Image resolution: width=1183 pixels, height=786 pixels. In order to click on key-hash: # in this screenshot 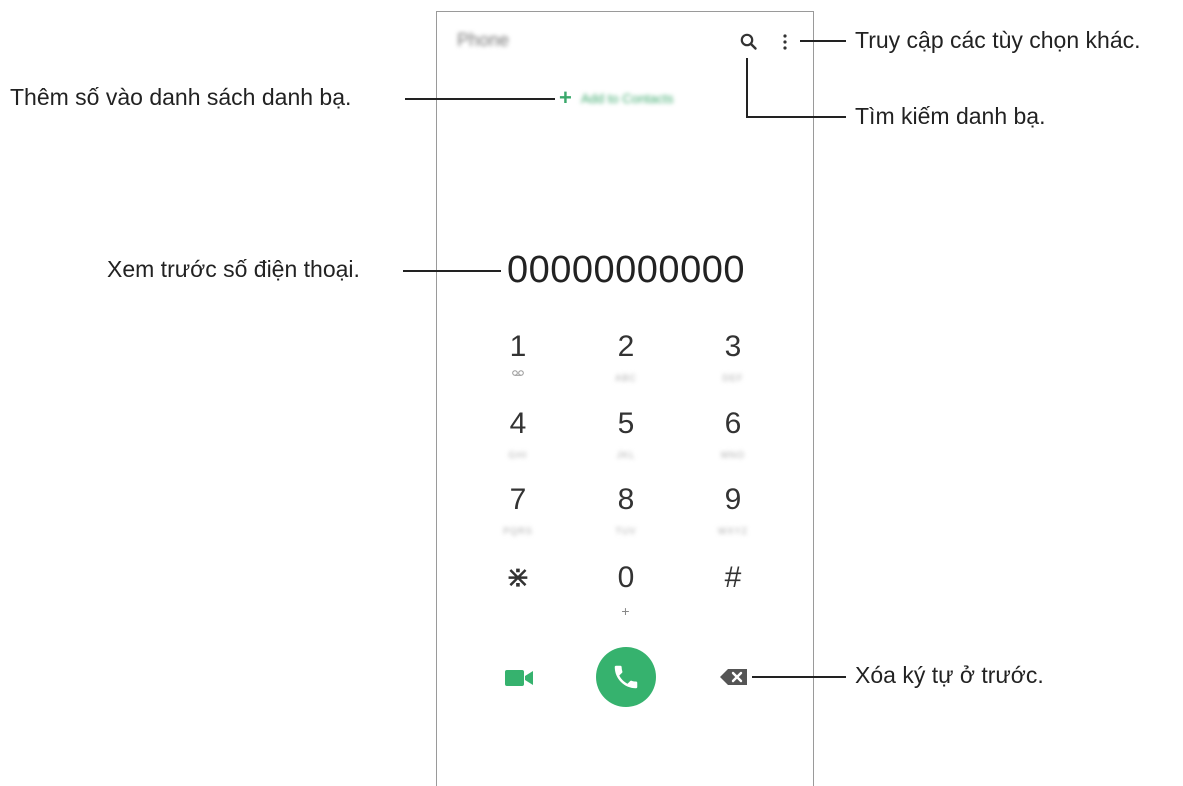, I will do `click(733, 578)`.